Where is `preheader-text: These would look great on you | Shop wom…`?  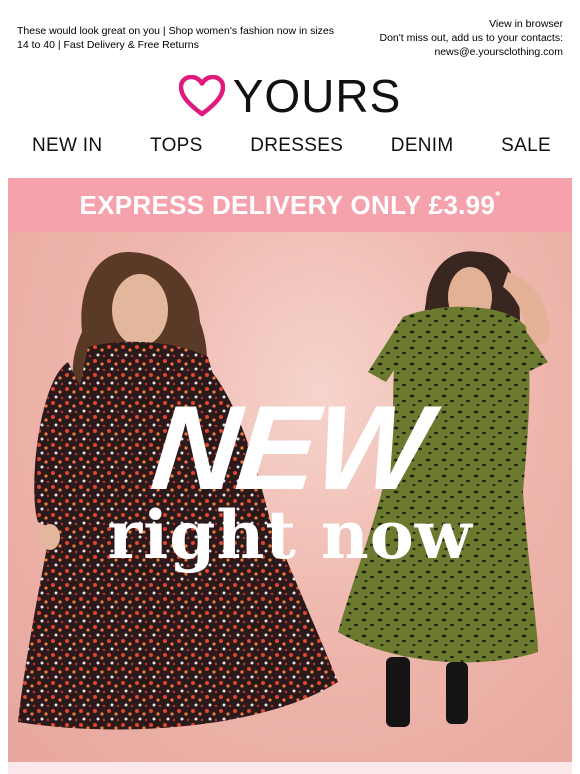
preheader-text: These would look great on you | Shop wom… is located at coordinates (175, 38).